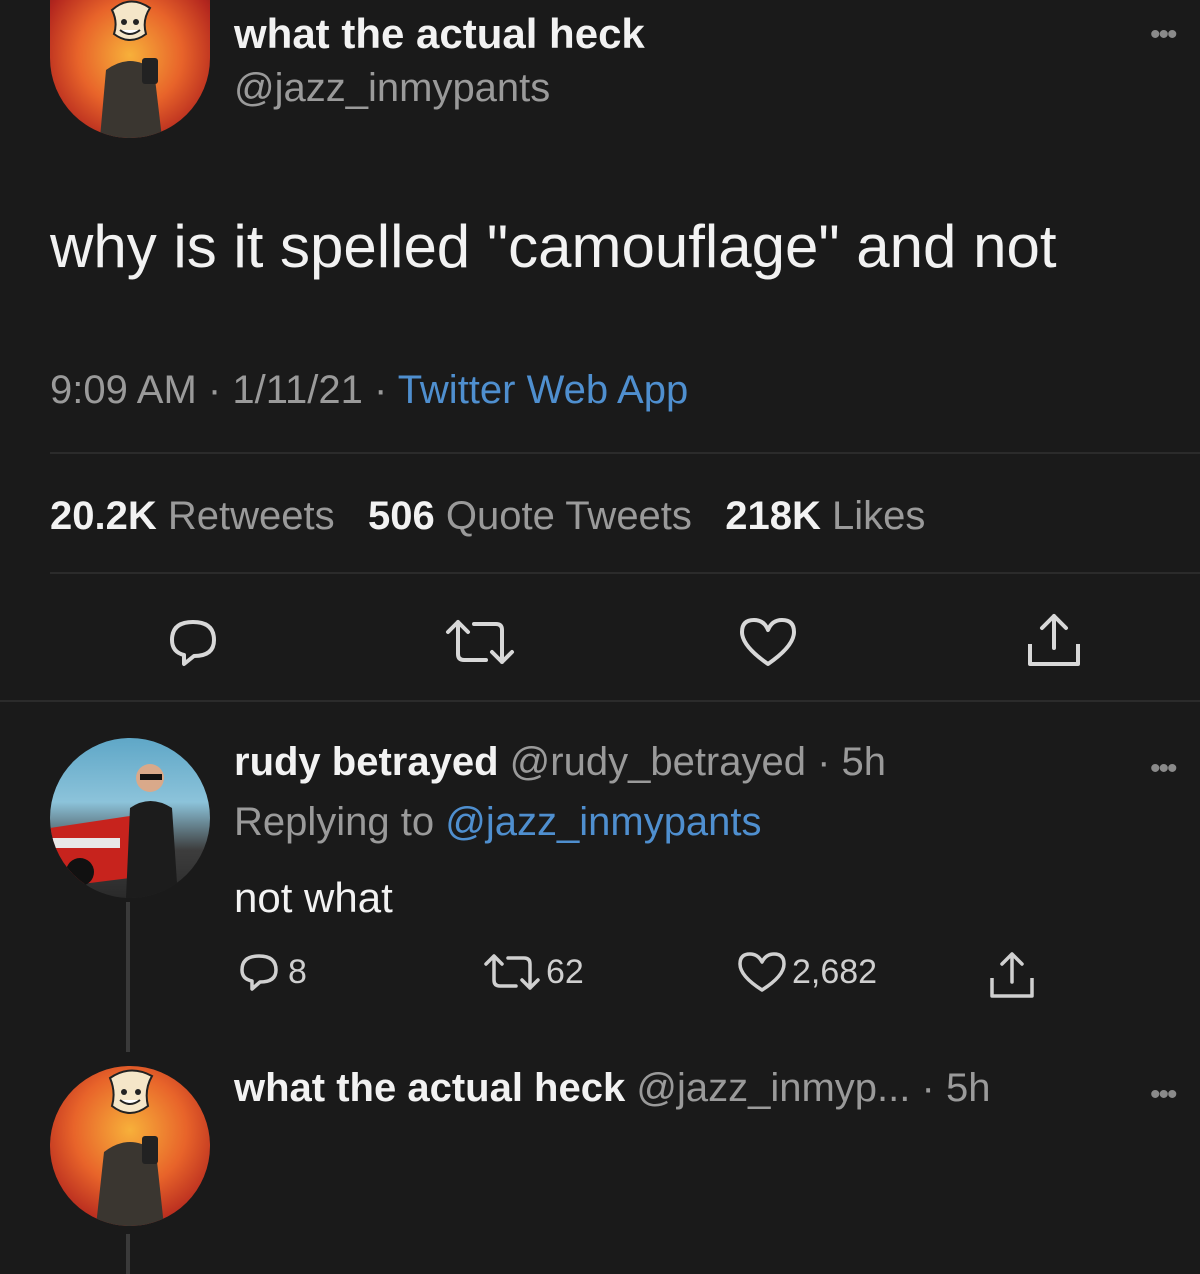 This screenshot has height=1274, width=1200. Describe the element at coordinates (297, 390) in the screenshot. I see `tweet-date: 1/11/21` at that location.